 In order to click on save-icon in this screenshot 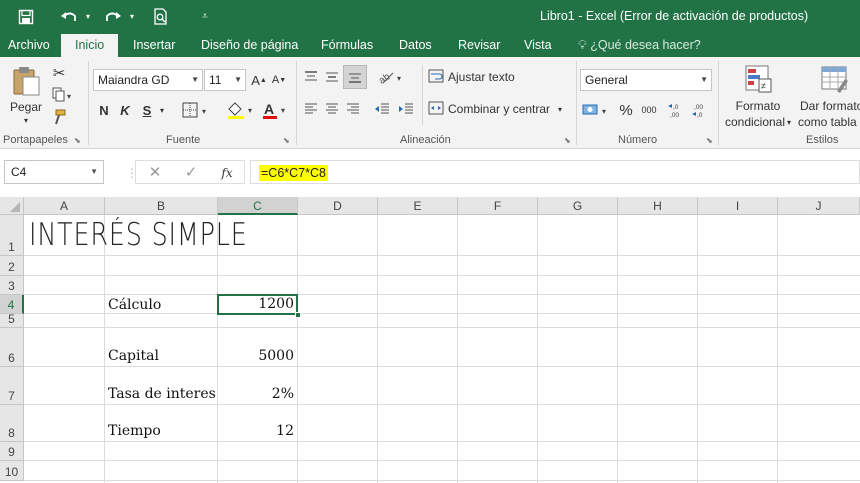, I will do `click(26, 16)`.